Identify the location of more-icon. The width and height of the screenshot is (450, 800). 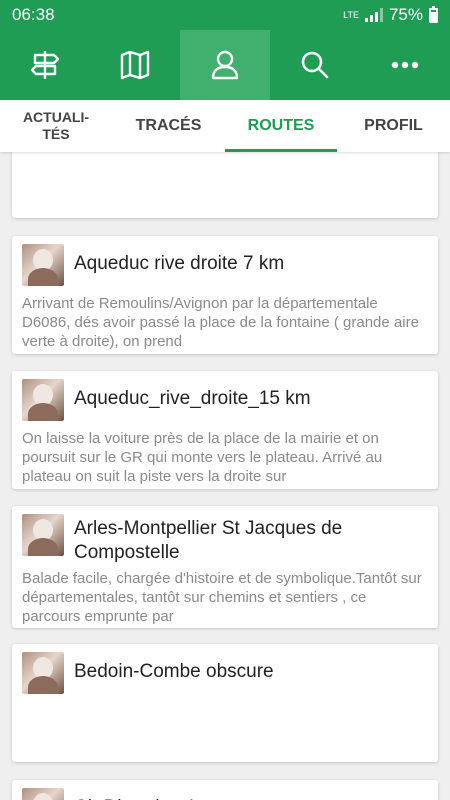
(405, 65).